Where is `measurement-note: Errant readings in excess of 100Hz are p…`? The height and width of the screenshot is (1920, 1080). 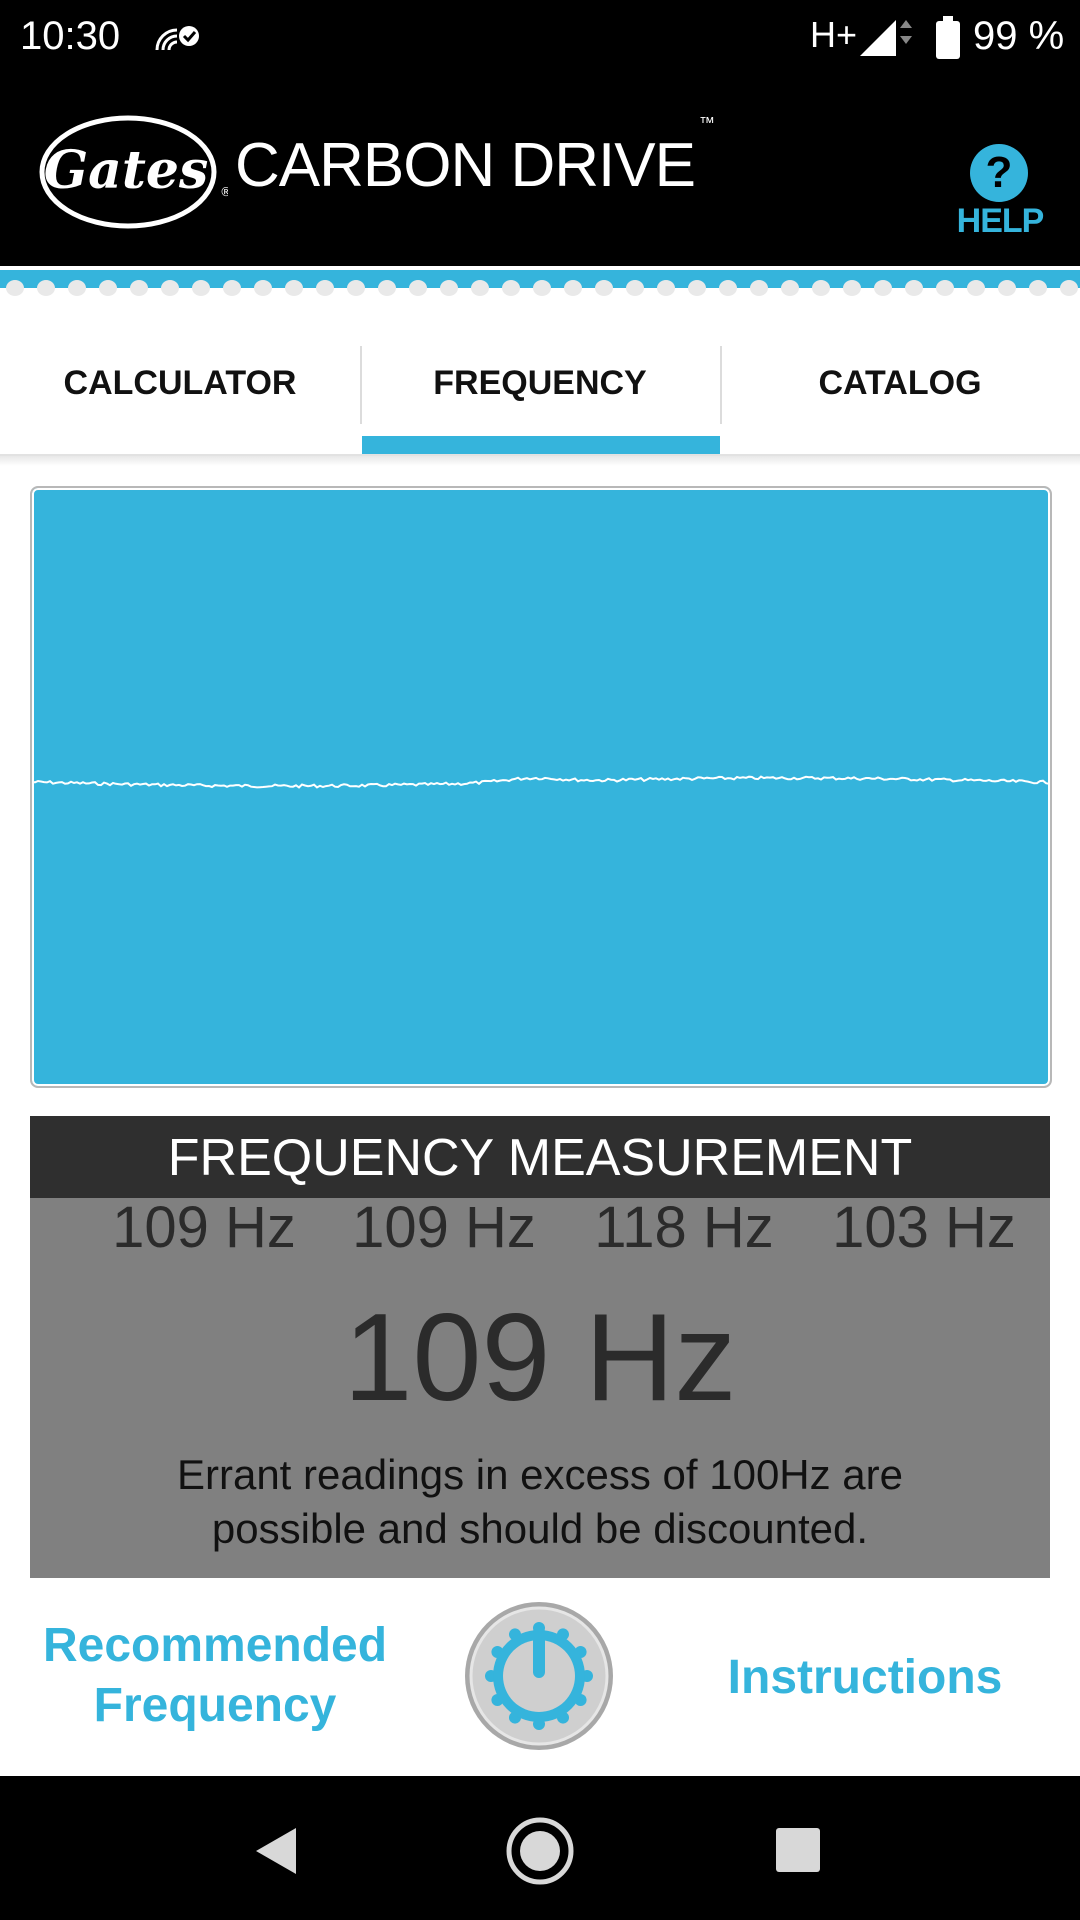
measurement-note: Errant readings in excess of 100Hz are p… is located at coordinates (540, 1502).